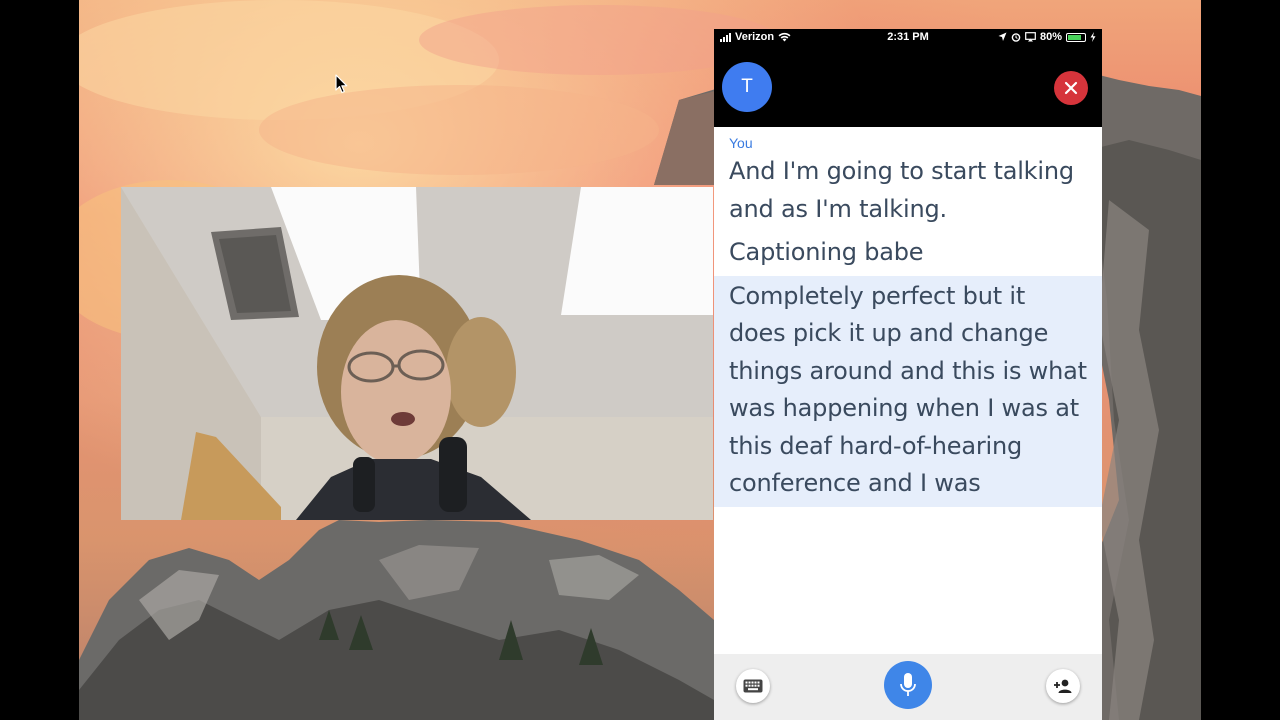  What do you see at coordinates (1030, 37) in the screenshot?
I see `screen-mirroring-icon` at bounding box center [1030, 37].